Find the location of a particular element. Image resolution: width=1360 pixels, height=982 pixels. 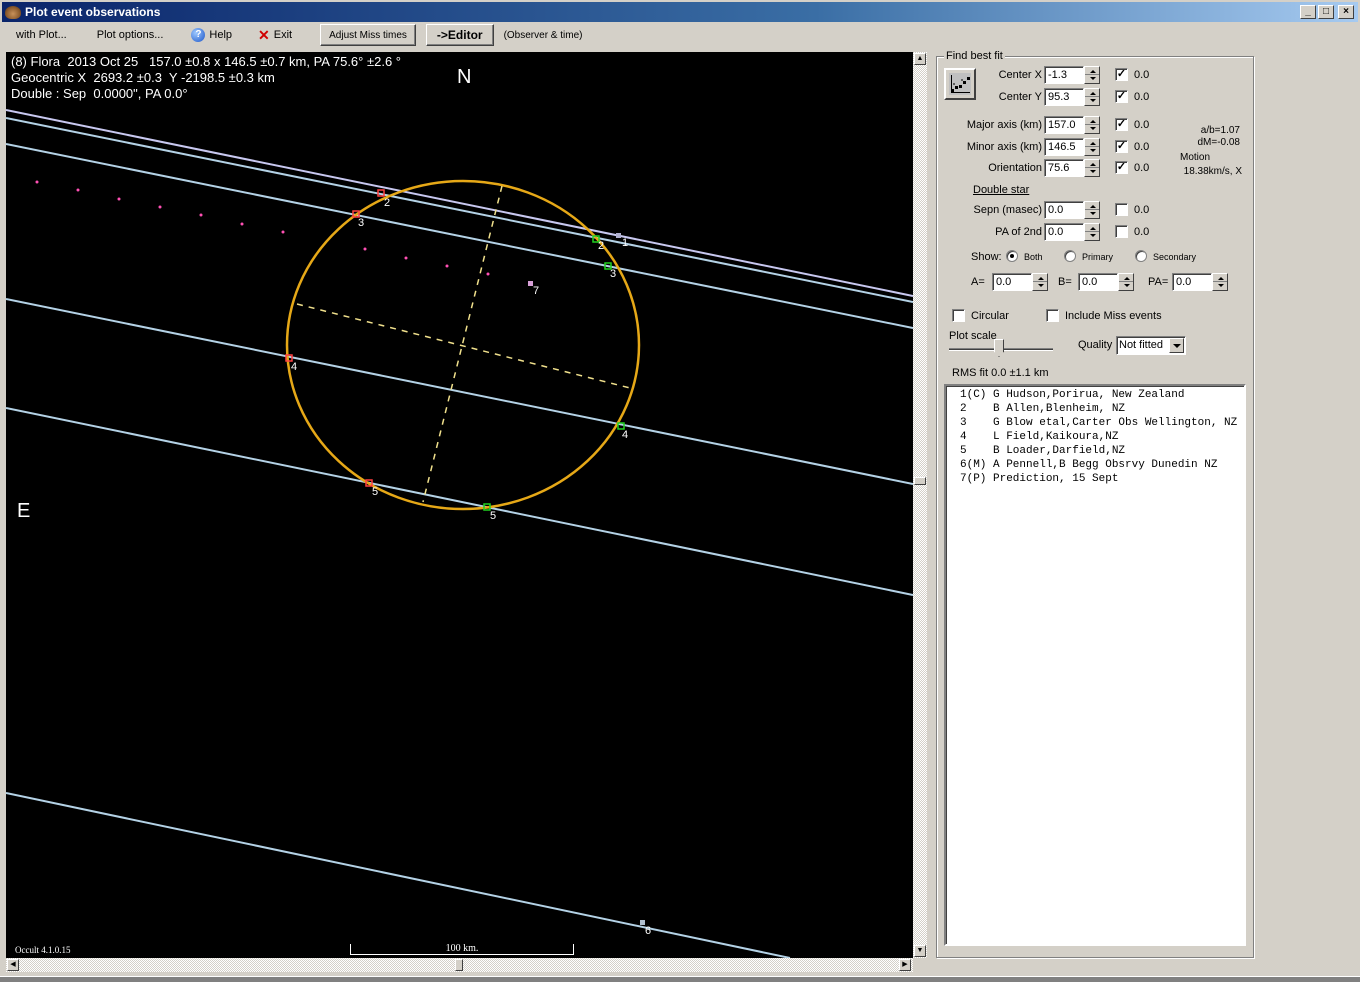

list-item: 6(M) A Pennell,B Begg Obsrvy Dunedin NZ is located at coordinates (1095, 465).